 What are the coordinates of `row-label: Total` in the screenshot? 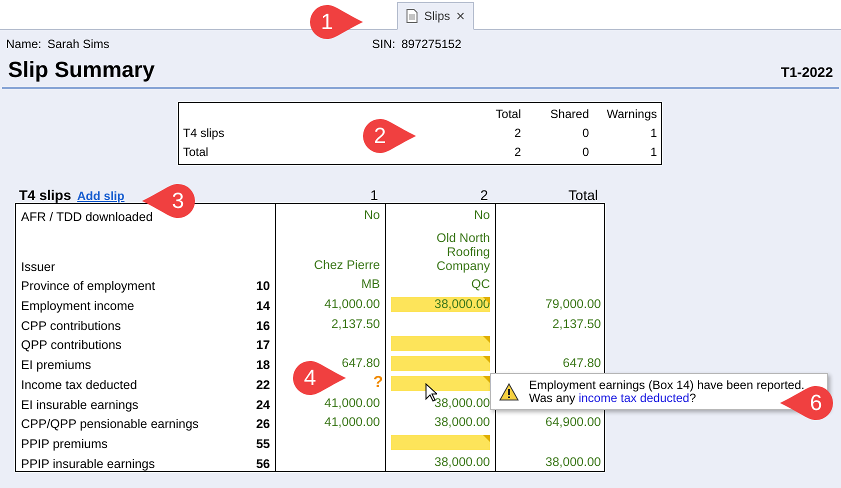 It's located at (196, 152).